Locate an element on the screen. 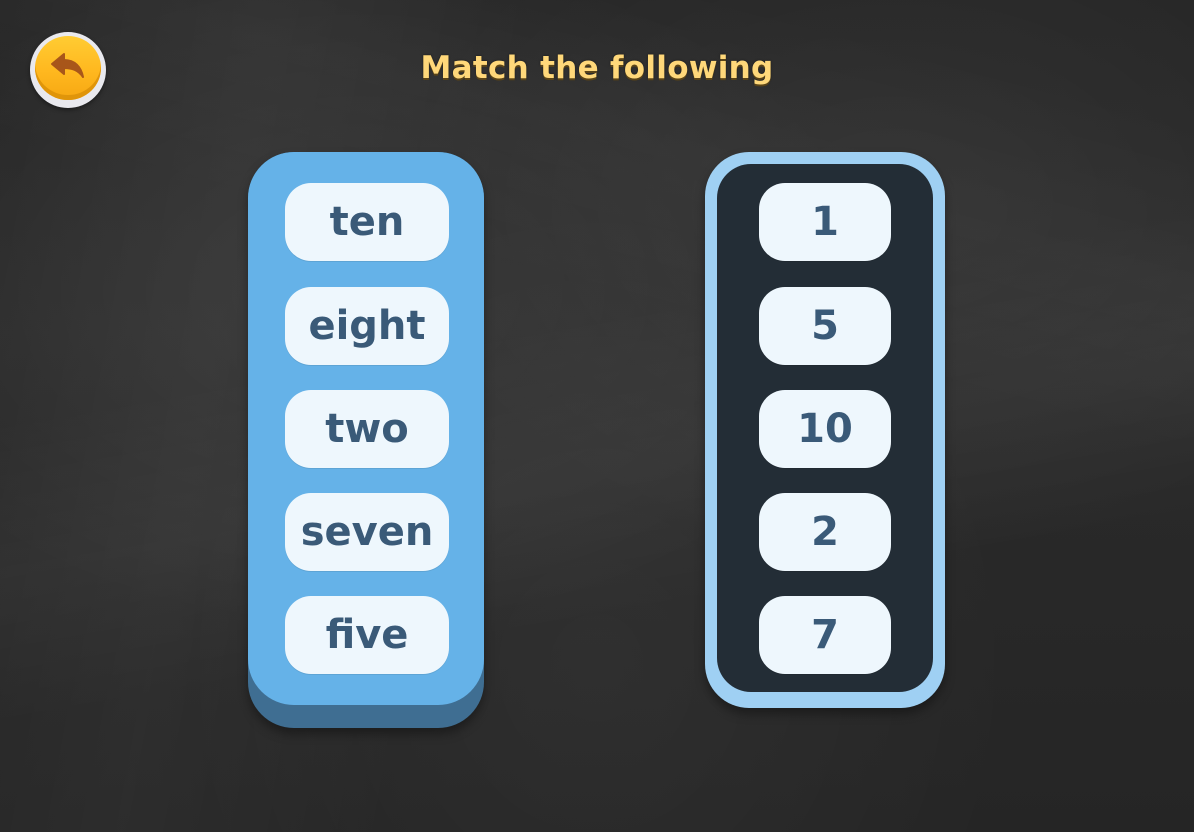 The image size is (1194, 832). number-card-7: 7 is located at coordinates (825, 635).